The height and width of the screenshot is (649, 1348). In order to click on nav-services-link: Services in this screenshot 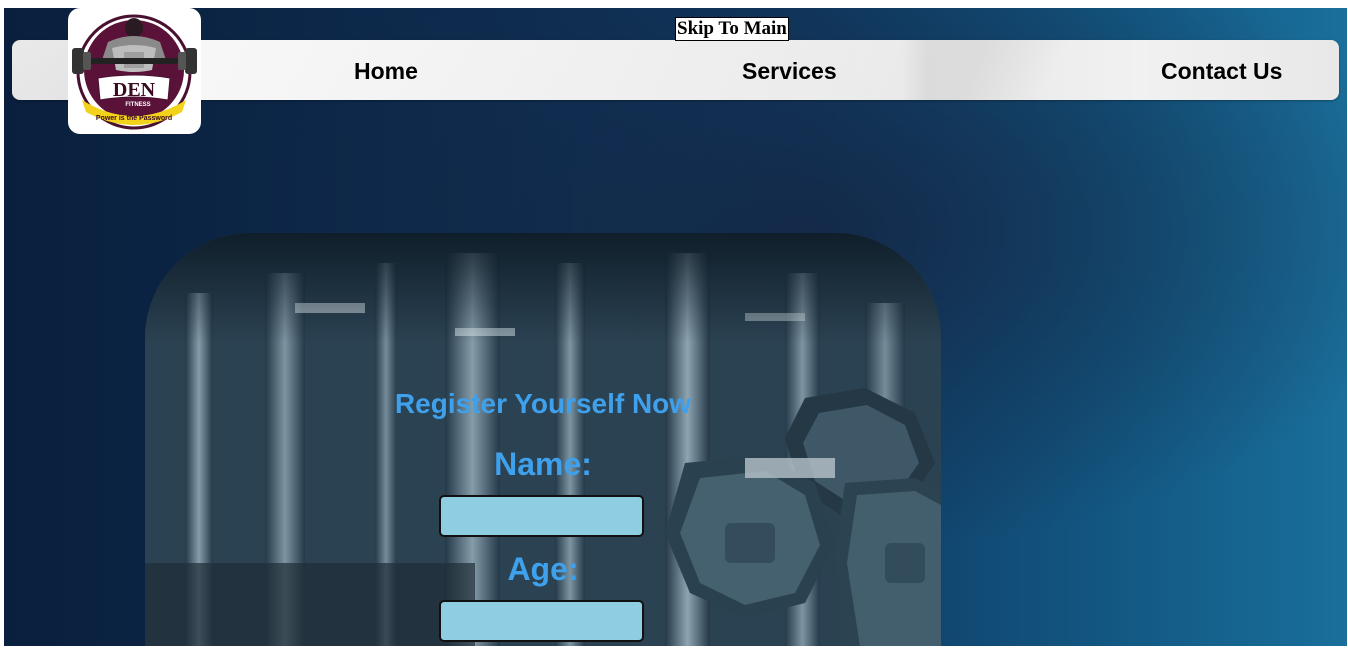, I will do `click(789, 70)`.